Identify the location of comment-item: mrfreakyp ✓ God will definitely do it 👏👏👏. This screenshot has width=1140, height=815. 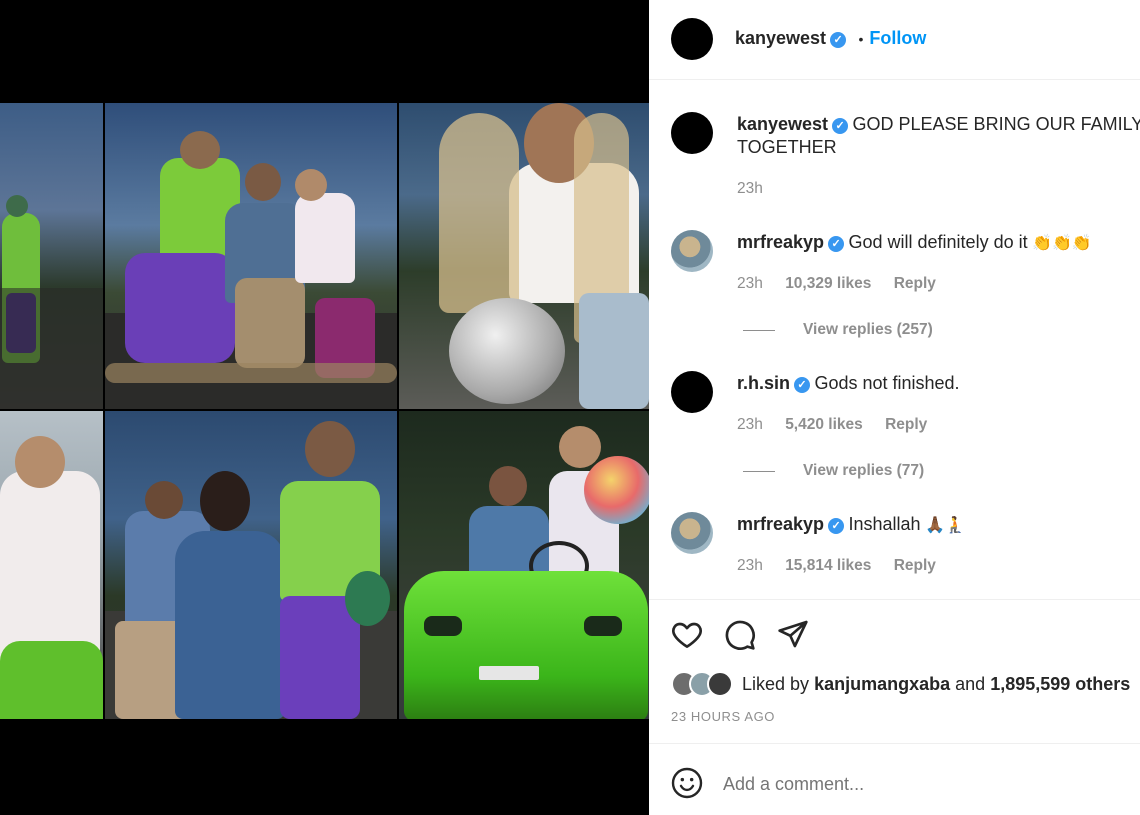
(914, 242).